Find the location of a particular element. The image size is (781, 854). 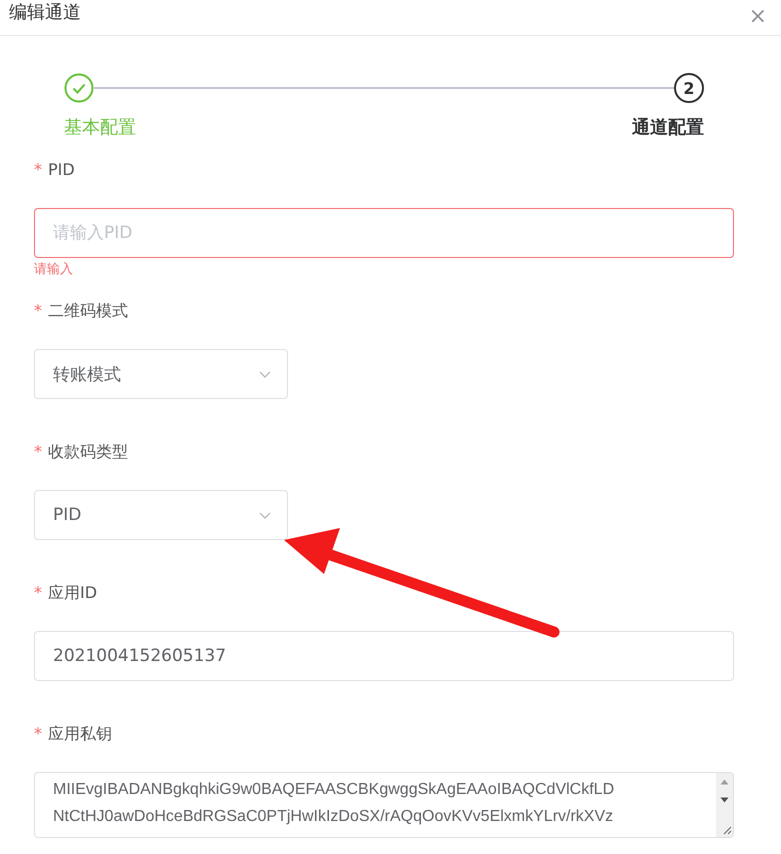

dialog-title: 编辑通道 is located at coordinates (44, 12).